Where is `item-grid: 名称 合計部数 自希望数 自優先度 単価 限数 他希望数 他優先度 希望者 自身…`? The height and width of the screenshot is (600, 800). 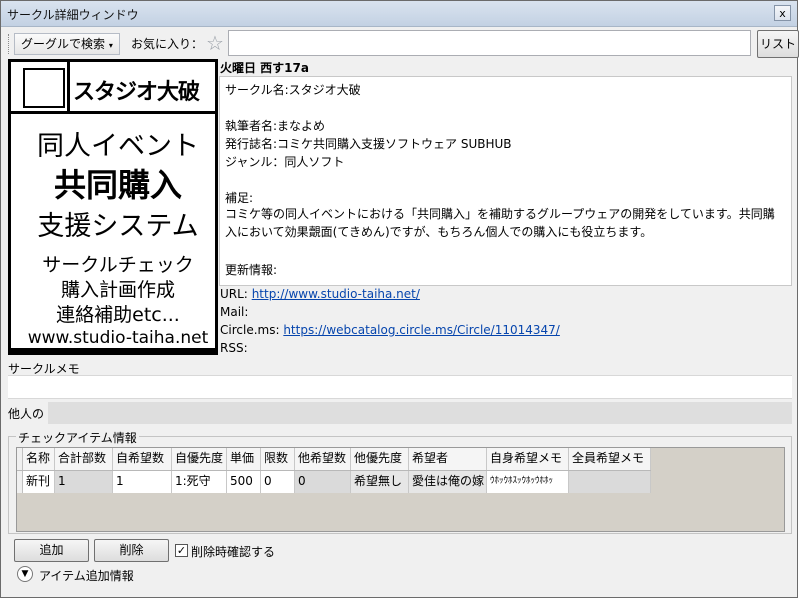
item-grid: 名称 合計部数 自希望数 自優先度 単価 限数 他希望数 他優先度 希望者 自身… is located at coordinates (400, 489).